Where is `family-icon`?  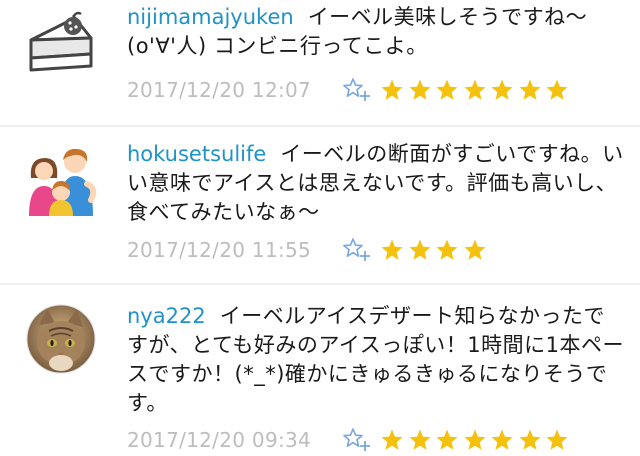
family-icon is located at coordinates (63, 182).